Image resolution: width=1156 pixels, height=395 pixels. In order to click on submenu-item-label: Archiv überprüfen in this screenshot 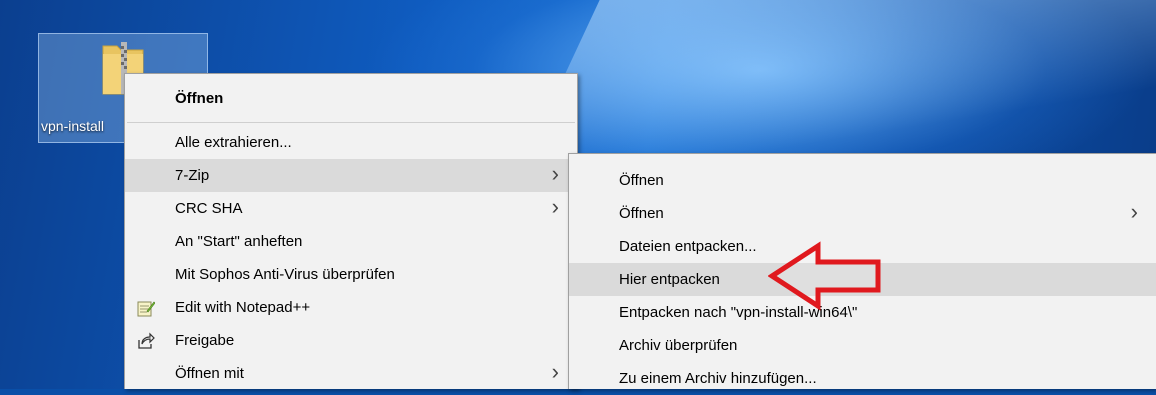, I will do `click(678, 345)`.